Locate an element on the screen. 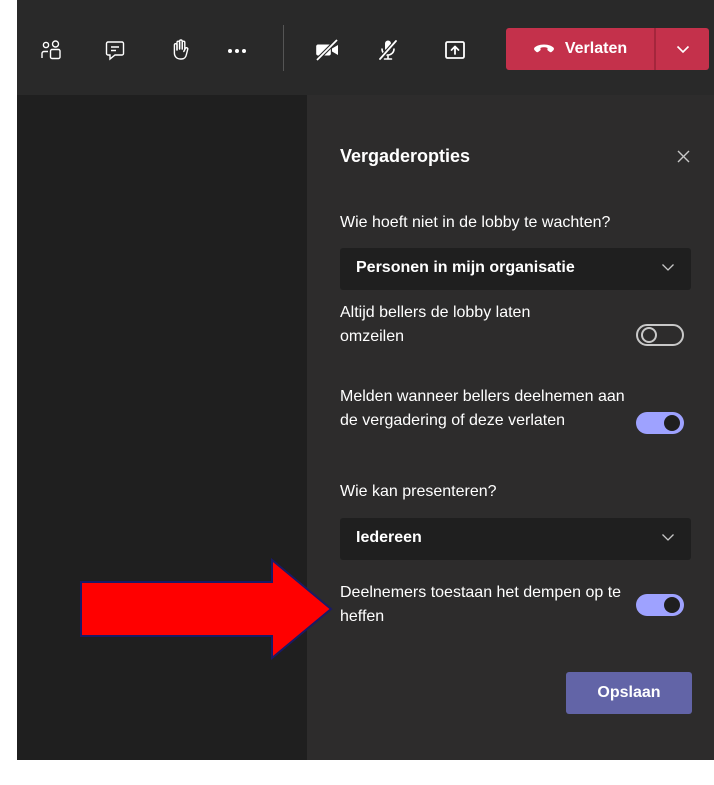 This screenshot has height=785, width=714. leave-options-button is located at coordinates (682, 49).